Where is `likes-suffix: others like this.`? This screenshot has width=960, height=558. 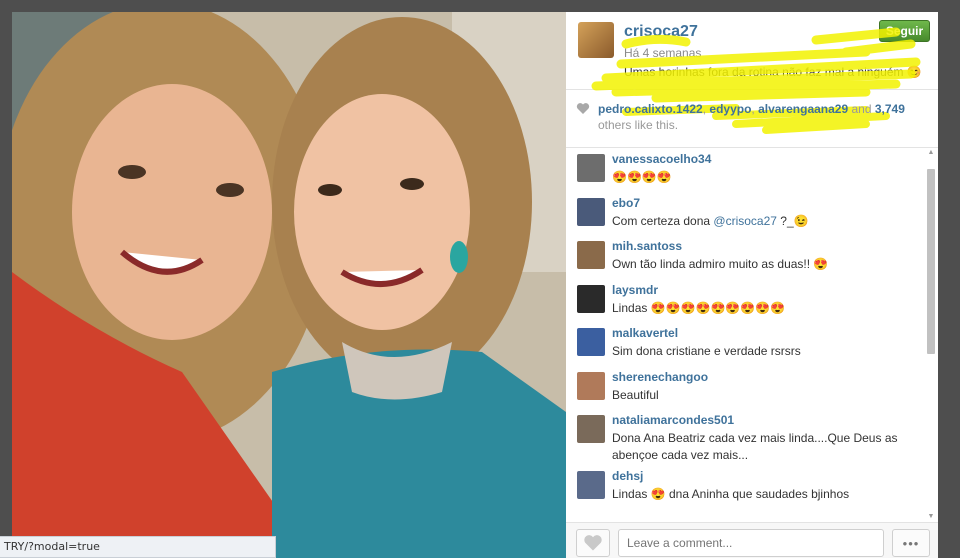
likes-suffix: others like this. is located at coordinates (638, 125).